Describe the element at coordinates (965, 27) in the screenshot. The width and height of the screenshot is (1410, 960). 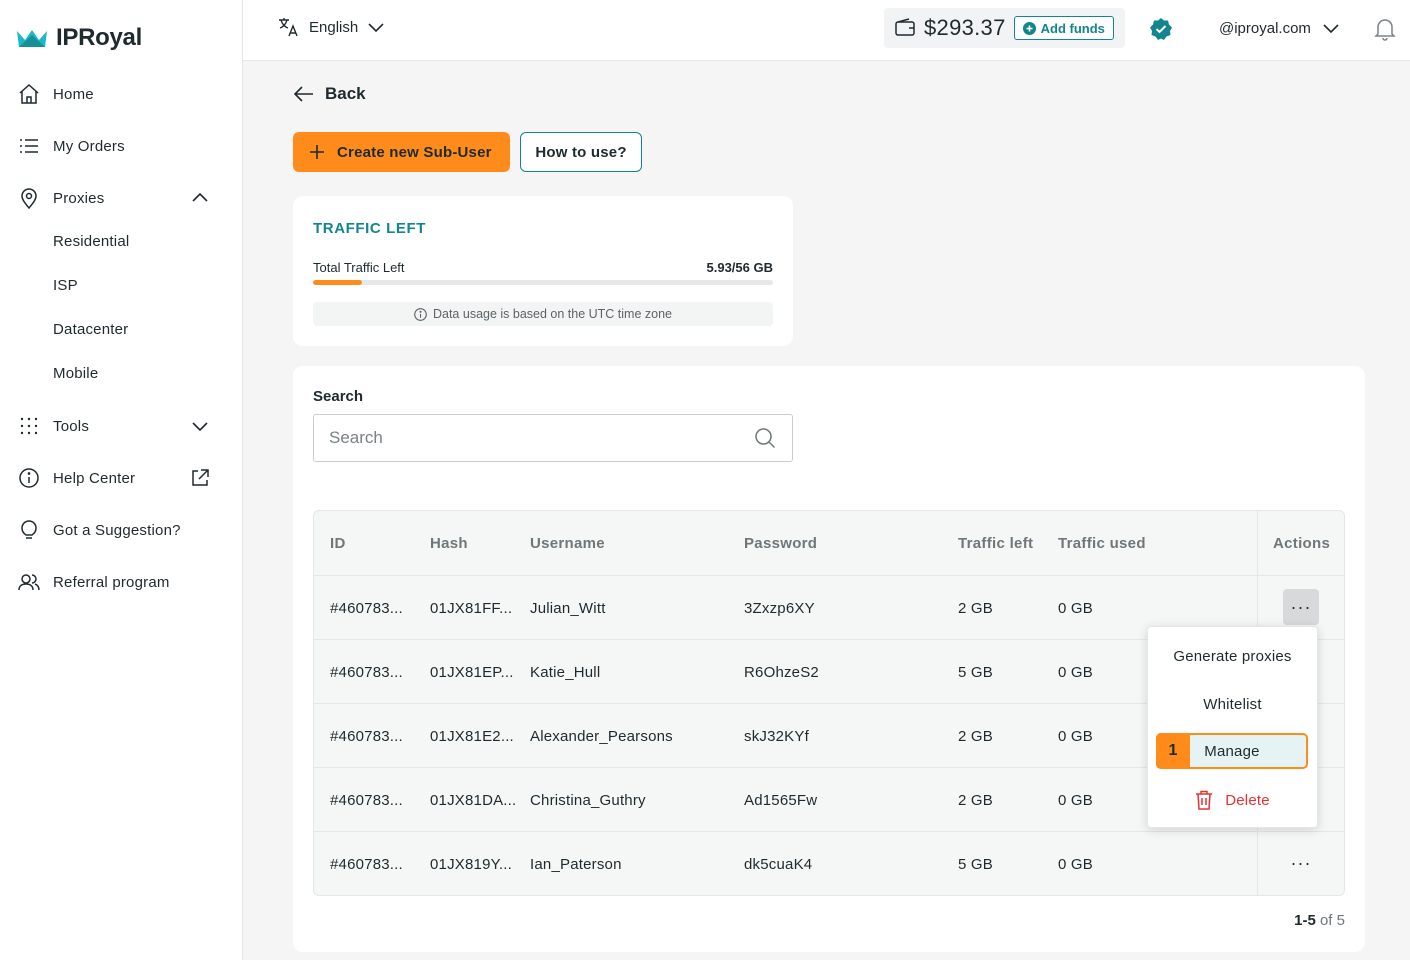
I see `balance-amount: $293.37` at that location.